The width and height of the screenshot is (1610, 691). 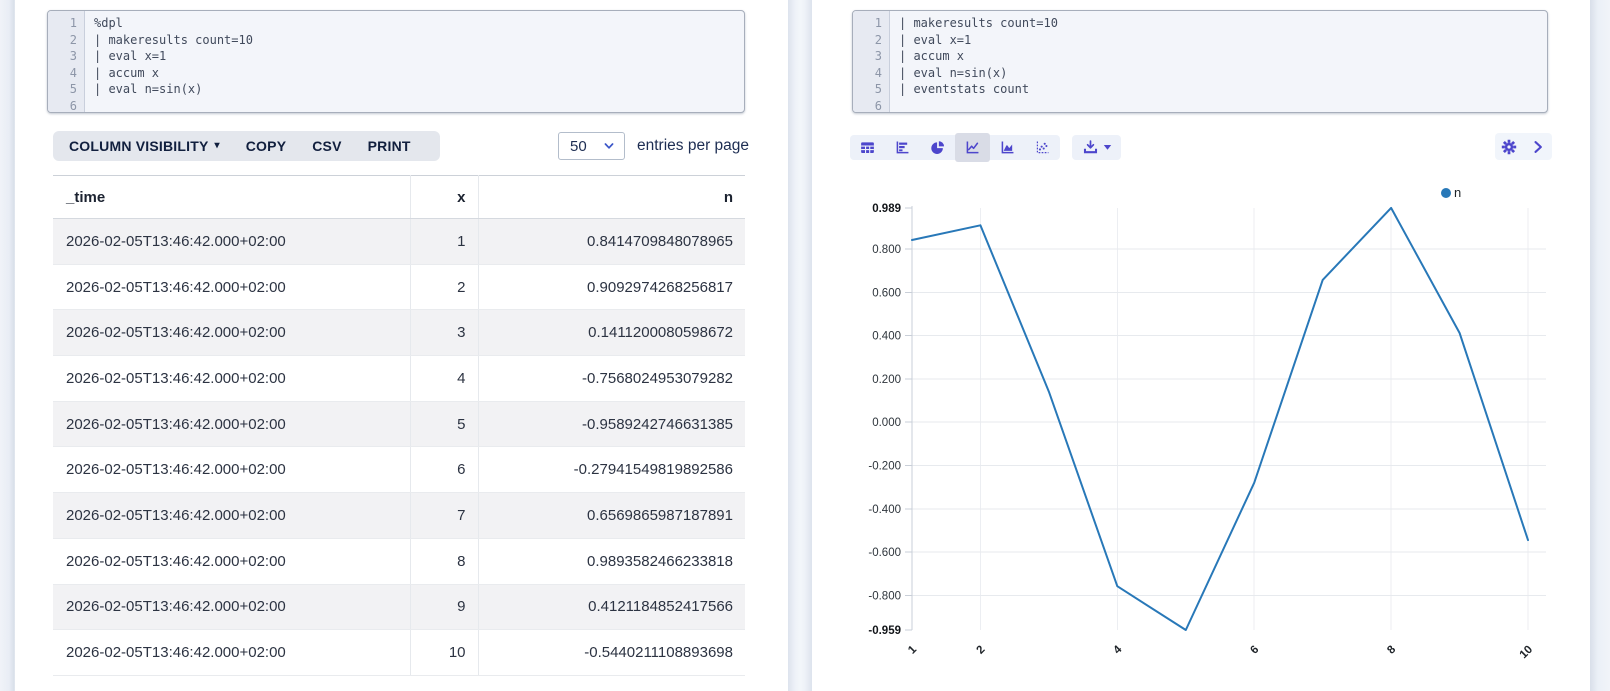 I want to click on column-header-x: x, so click(x=444, y=197).